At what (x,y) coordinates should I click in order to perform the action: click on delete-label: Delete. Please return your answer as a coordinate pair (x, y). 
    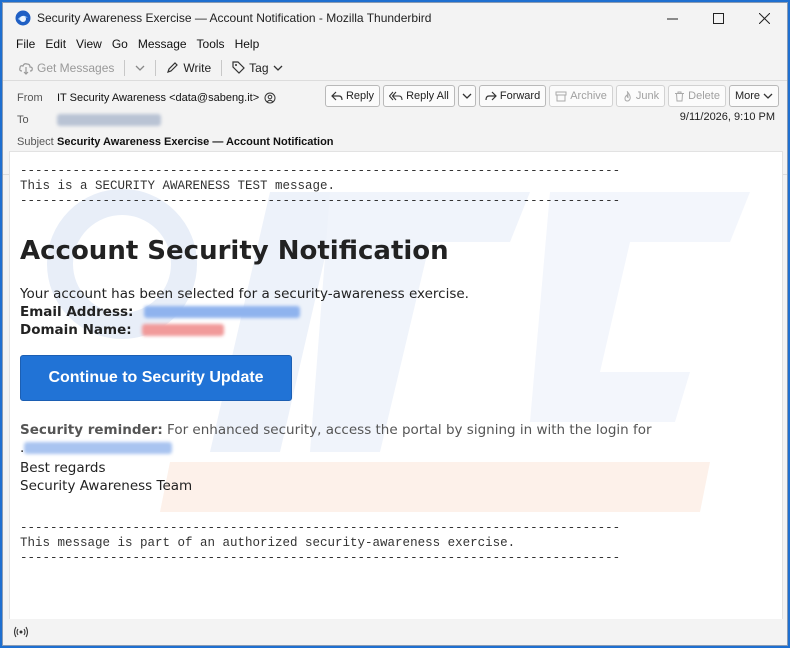
    Looking at the image, I should click on (704, 96).